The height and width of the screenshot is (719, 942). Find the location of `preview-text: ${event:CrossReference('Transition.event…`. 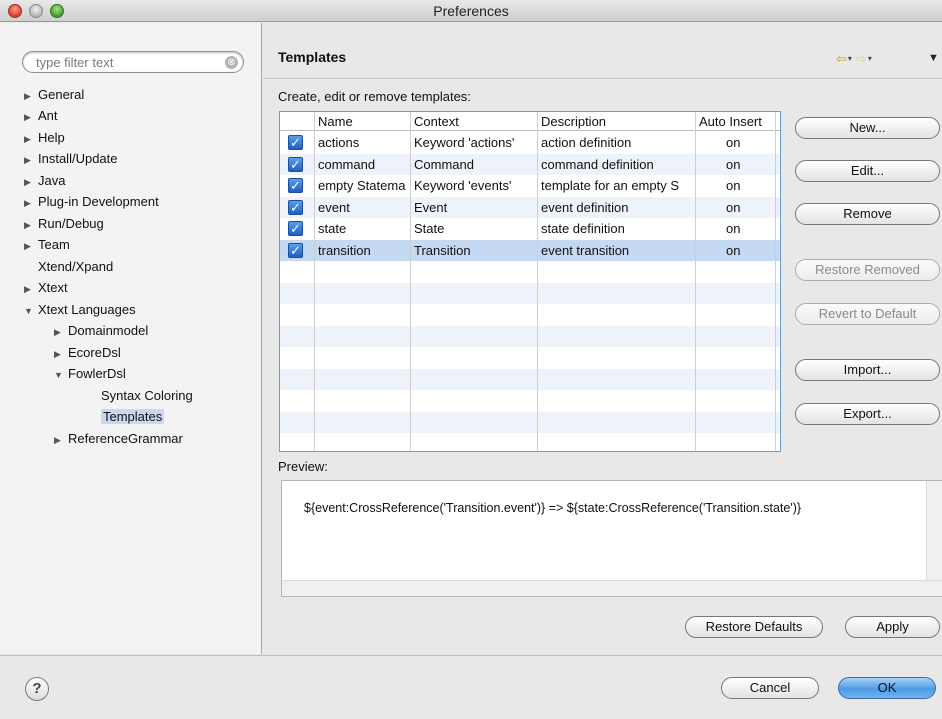

preview-text: ${event:CrossReference('Transition.event… is located at coordinates (553, 508).